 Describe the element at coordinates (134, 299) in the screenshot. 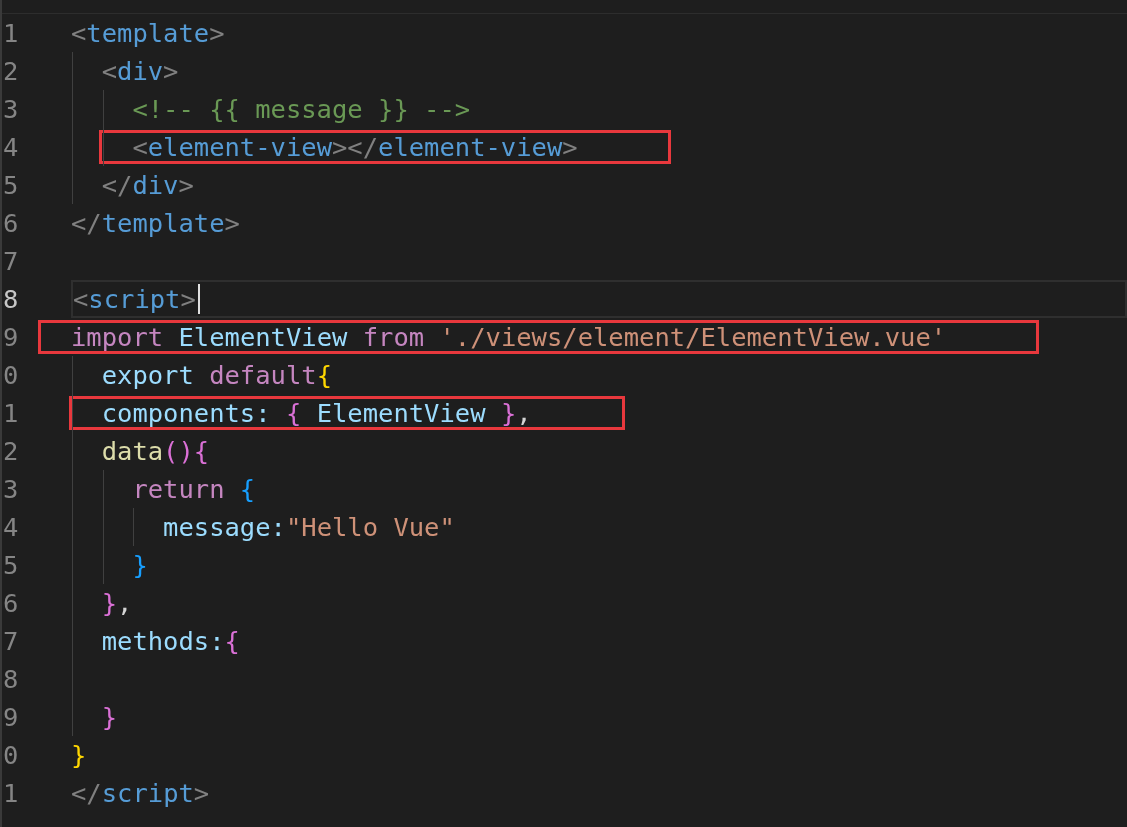

I see `code-line: <script>` at that location.